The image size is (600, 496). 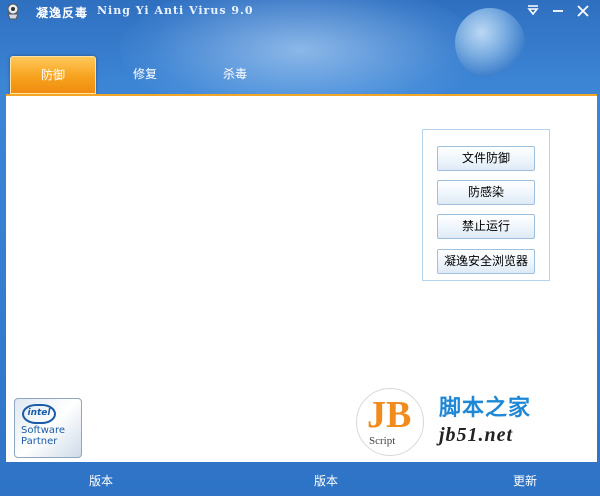 I want to click on version-link-center: 版本, so click(x=326, y=480).